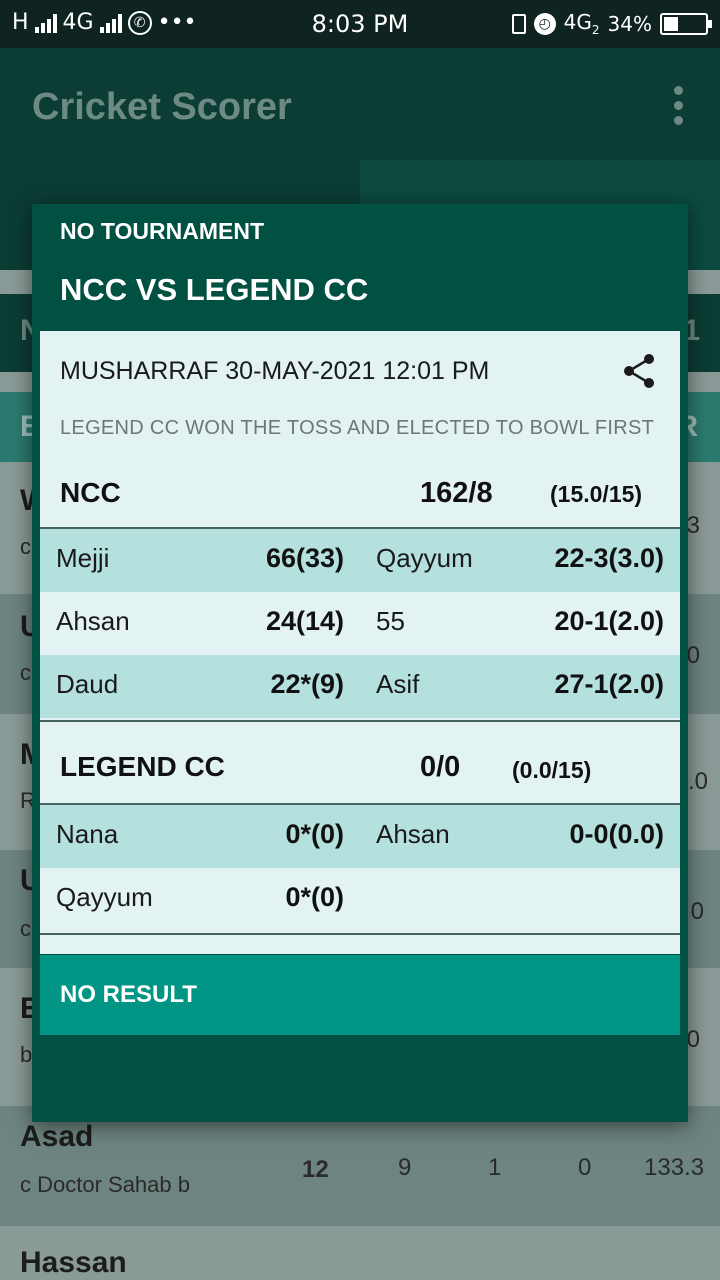 The height and width of the screenshot is (1280, 720). What do you see at coordinates (398, 684) in the screenshot?
I see `bowler-name: Asif` at bounding box center [398, 684].